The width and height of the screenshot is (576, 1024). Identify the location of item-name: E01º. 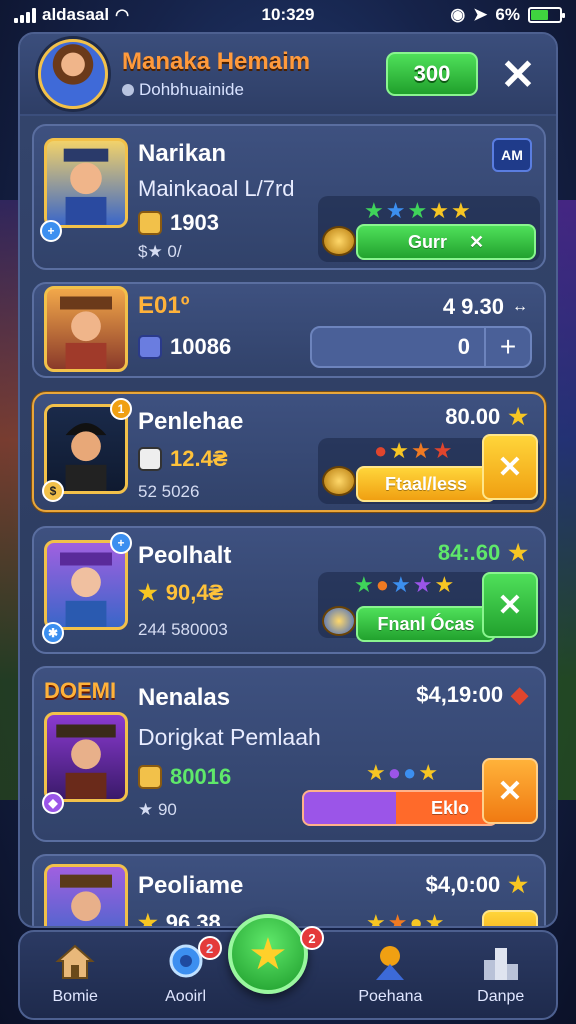
(164, 305).